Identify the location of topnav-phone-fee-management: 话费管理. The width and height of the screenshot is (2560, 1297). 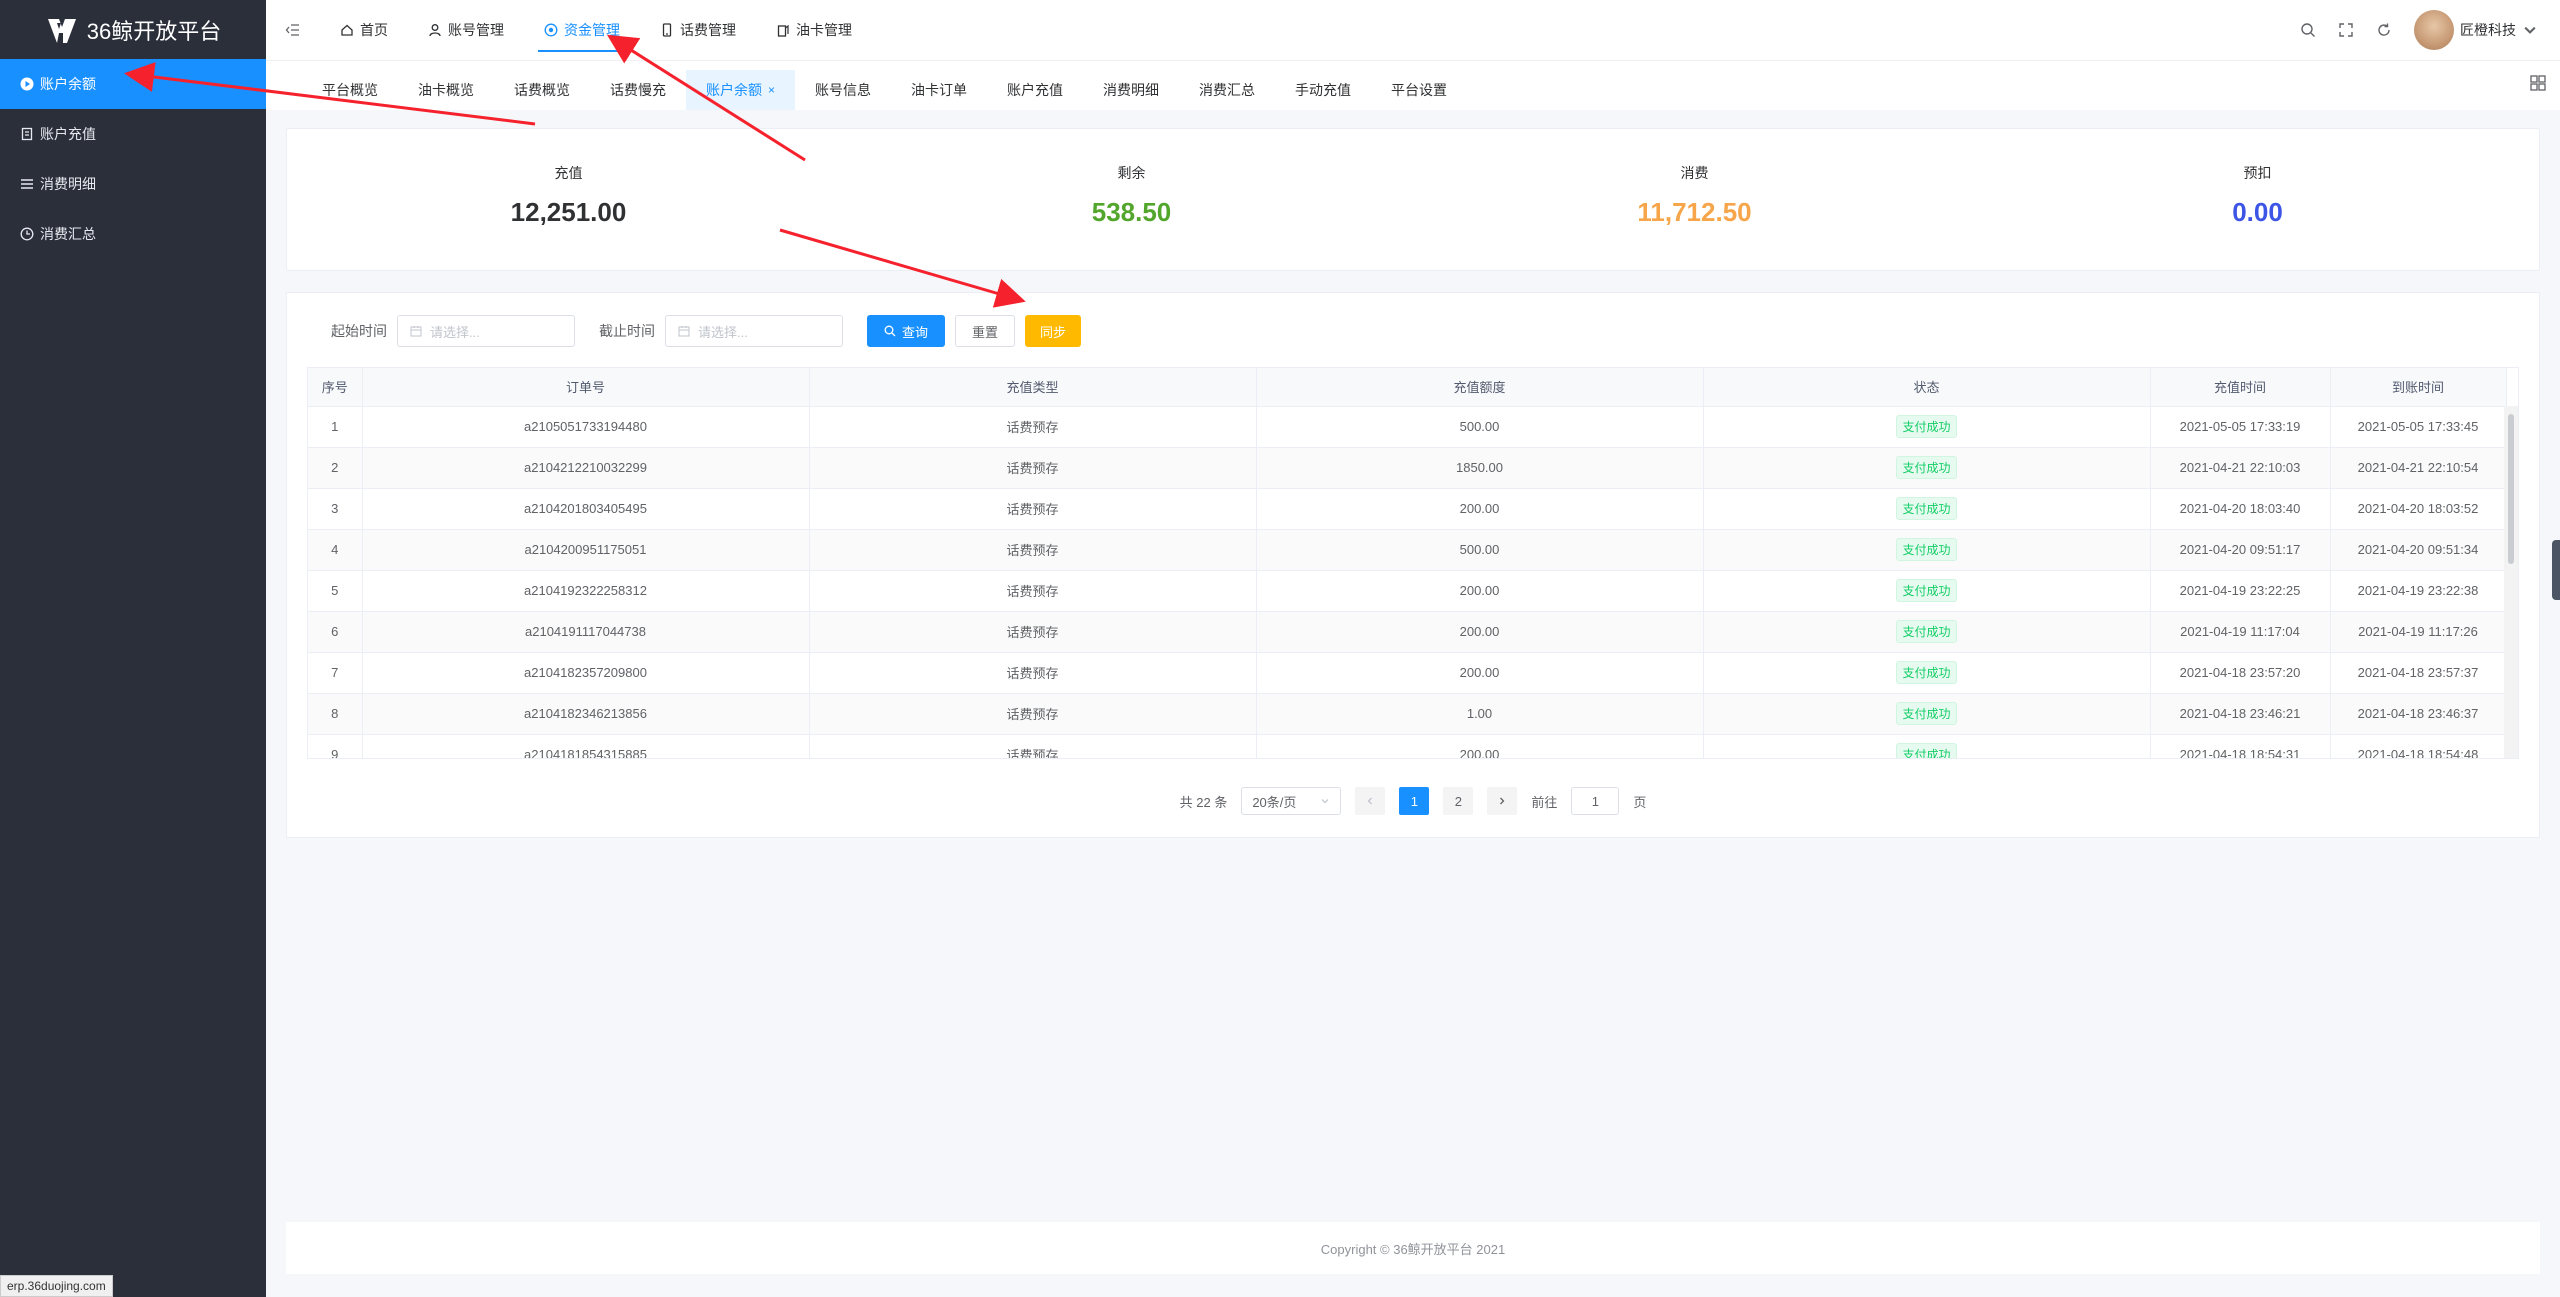
(698, 30).